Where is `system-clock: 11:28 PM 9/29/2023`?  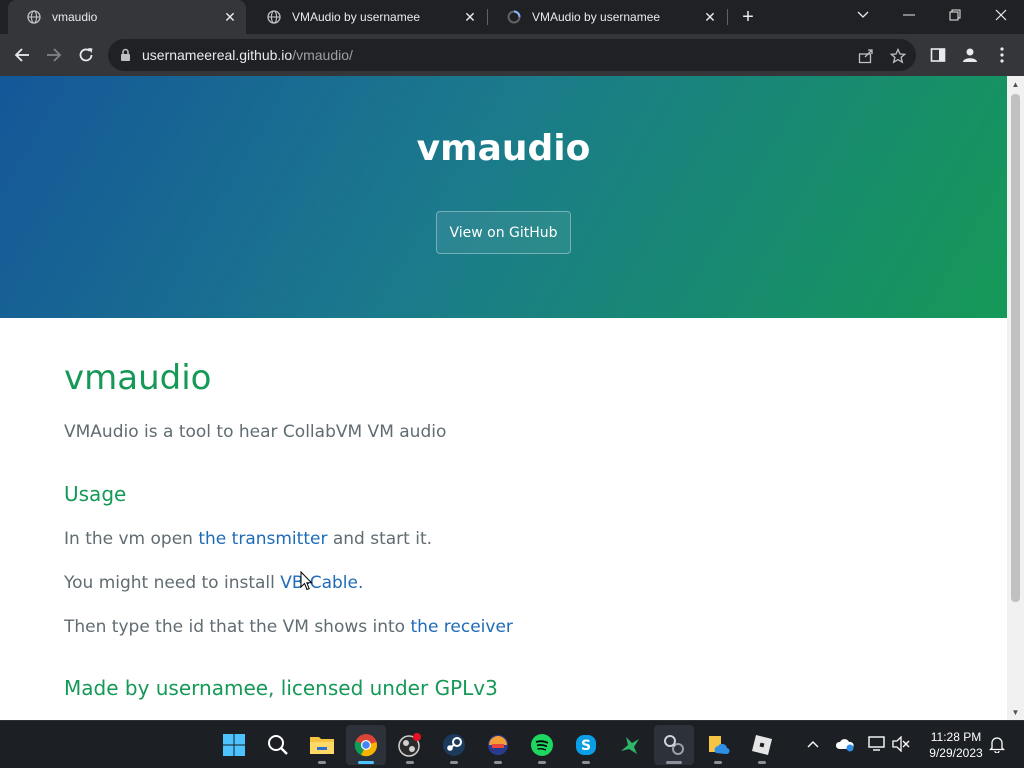
system-clock: 11:28 PM 9/29/2023 is located at coordinates (956, 745).